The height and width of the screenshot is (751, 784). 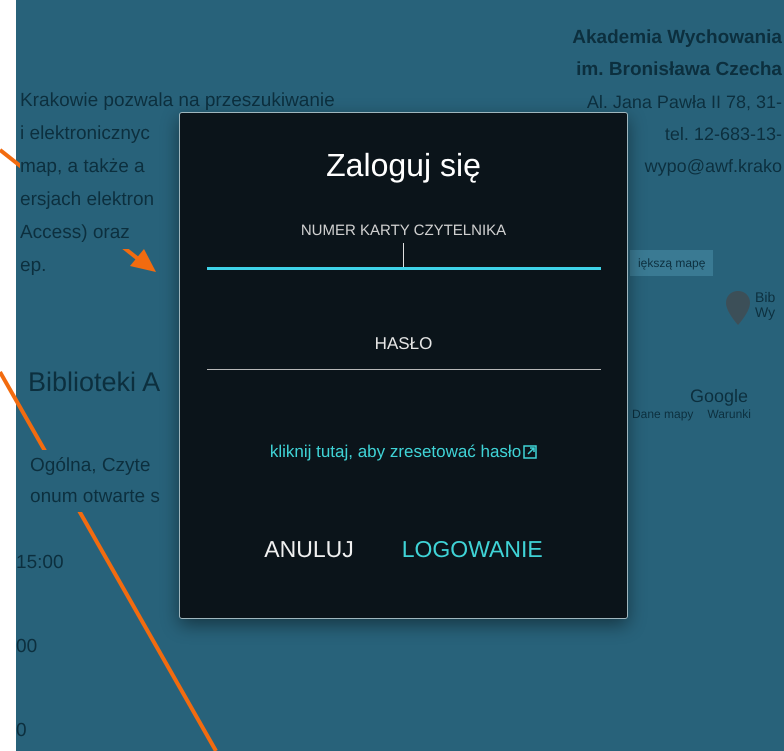 I want to click on map-pin-icon, so click(x=738, y=308).